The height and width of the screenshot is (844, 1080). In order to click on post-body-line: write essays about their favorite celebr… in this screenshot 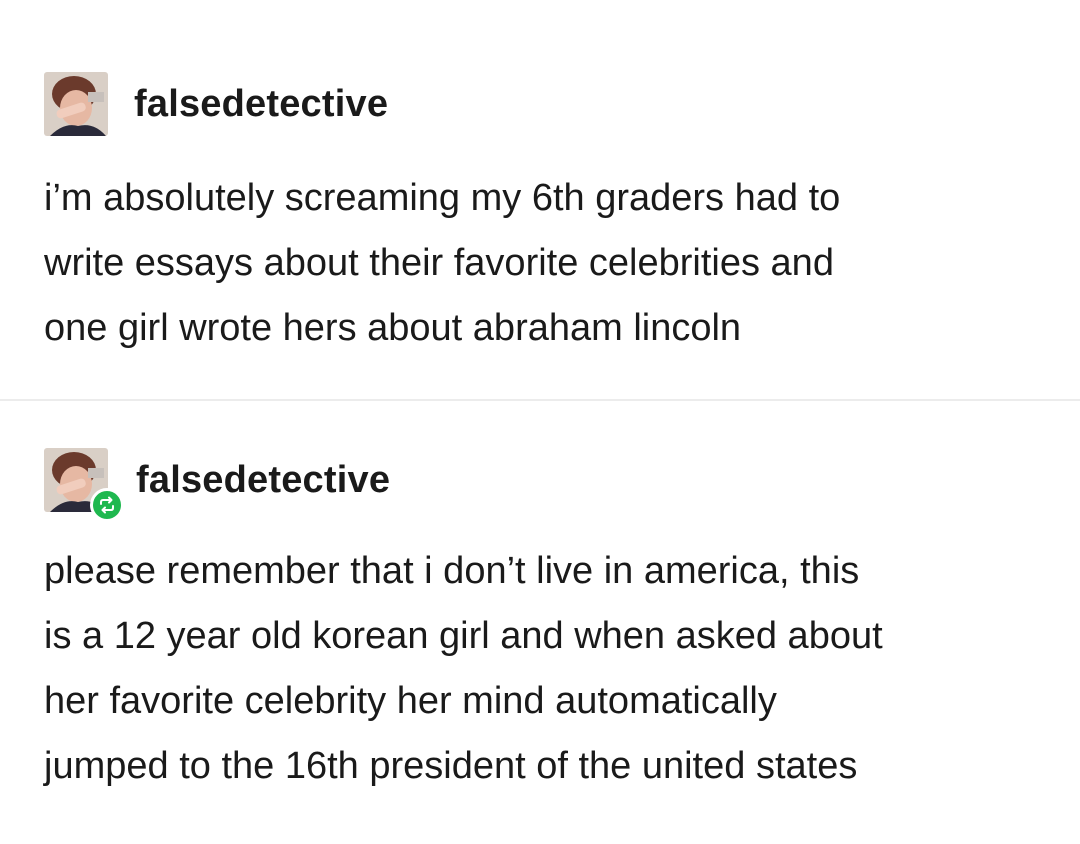, I will do `click(439, 263)`.